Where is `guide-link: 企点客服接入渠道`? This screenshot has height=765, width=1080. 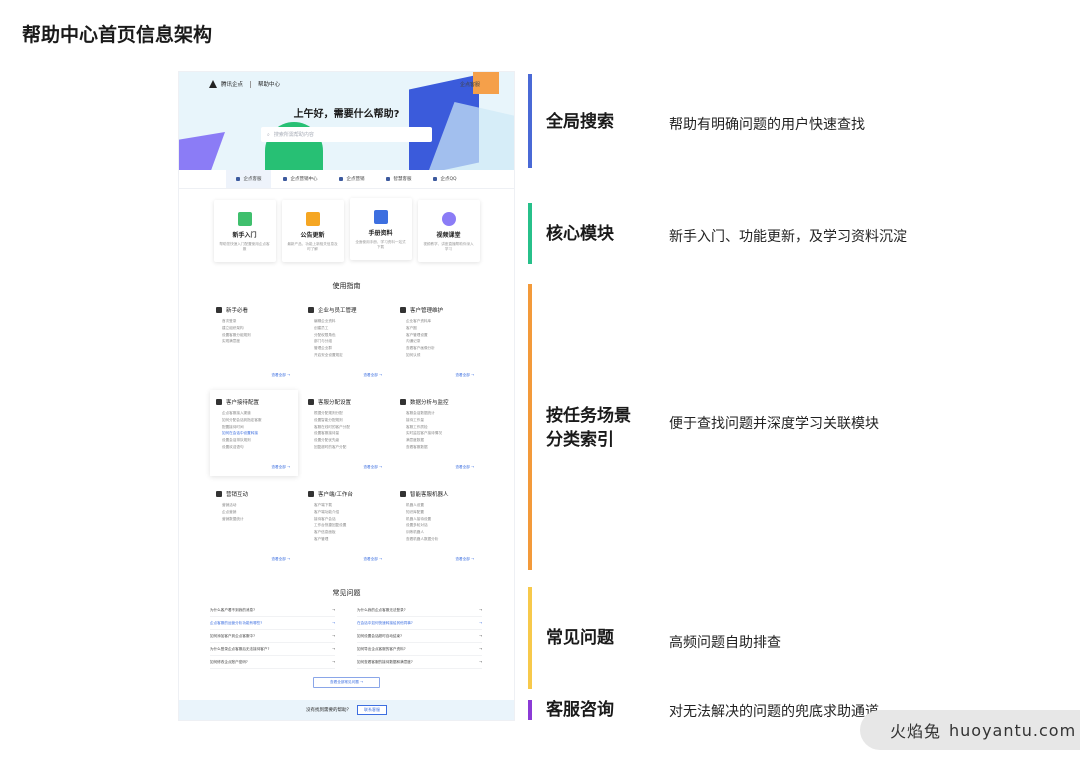
guide-link: 企点客服接入渠道 is located at coordinates (260, 413).